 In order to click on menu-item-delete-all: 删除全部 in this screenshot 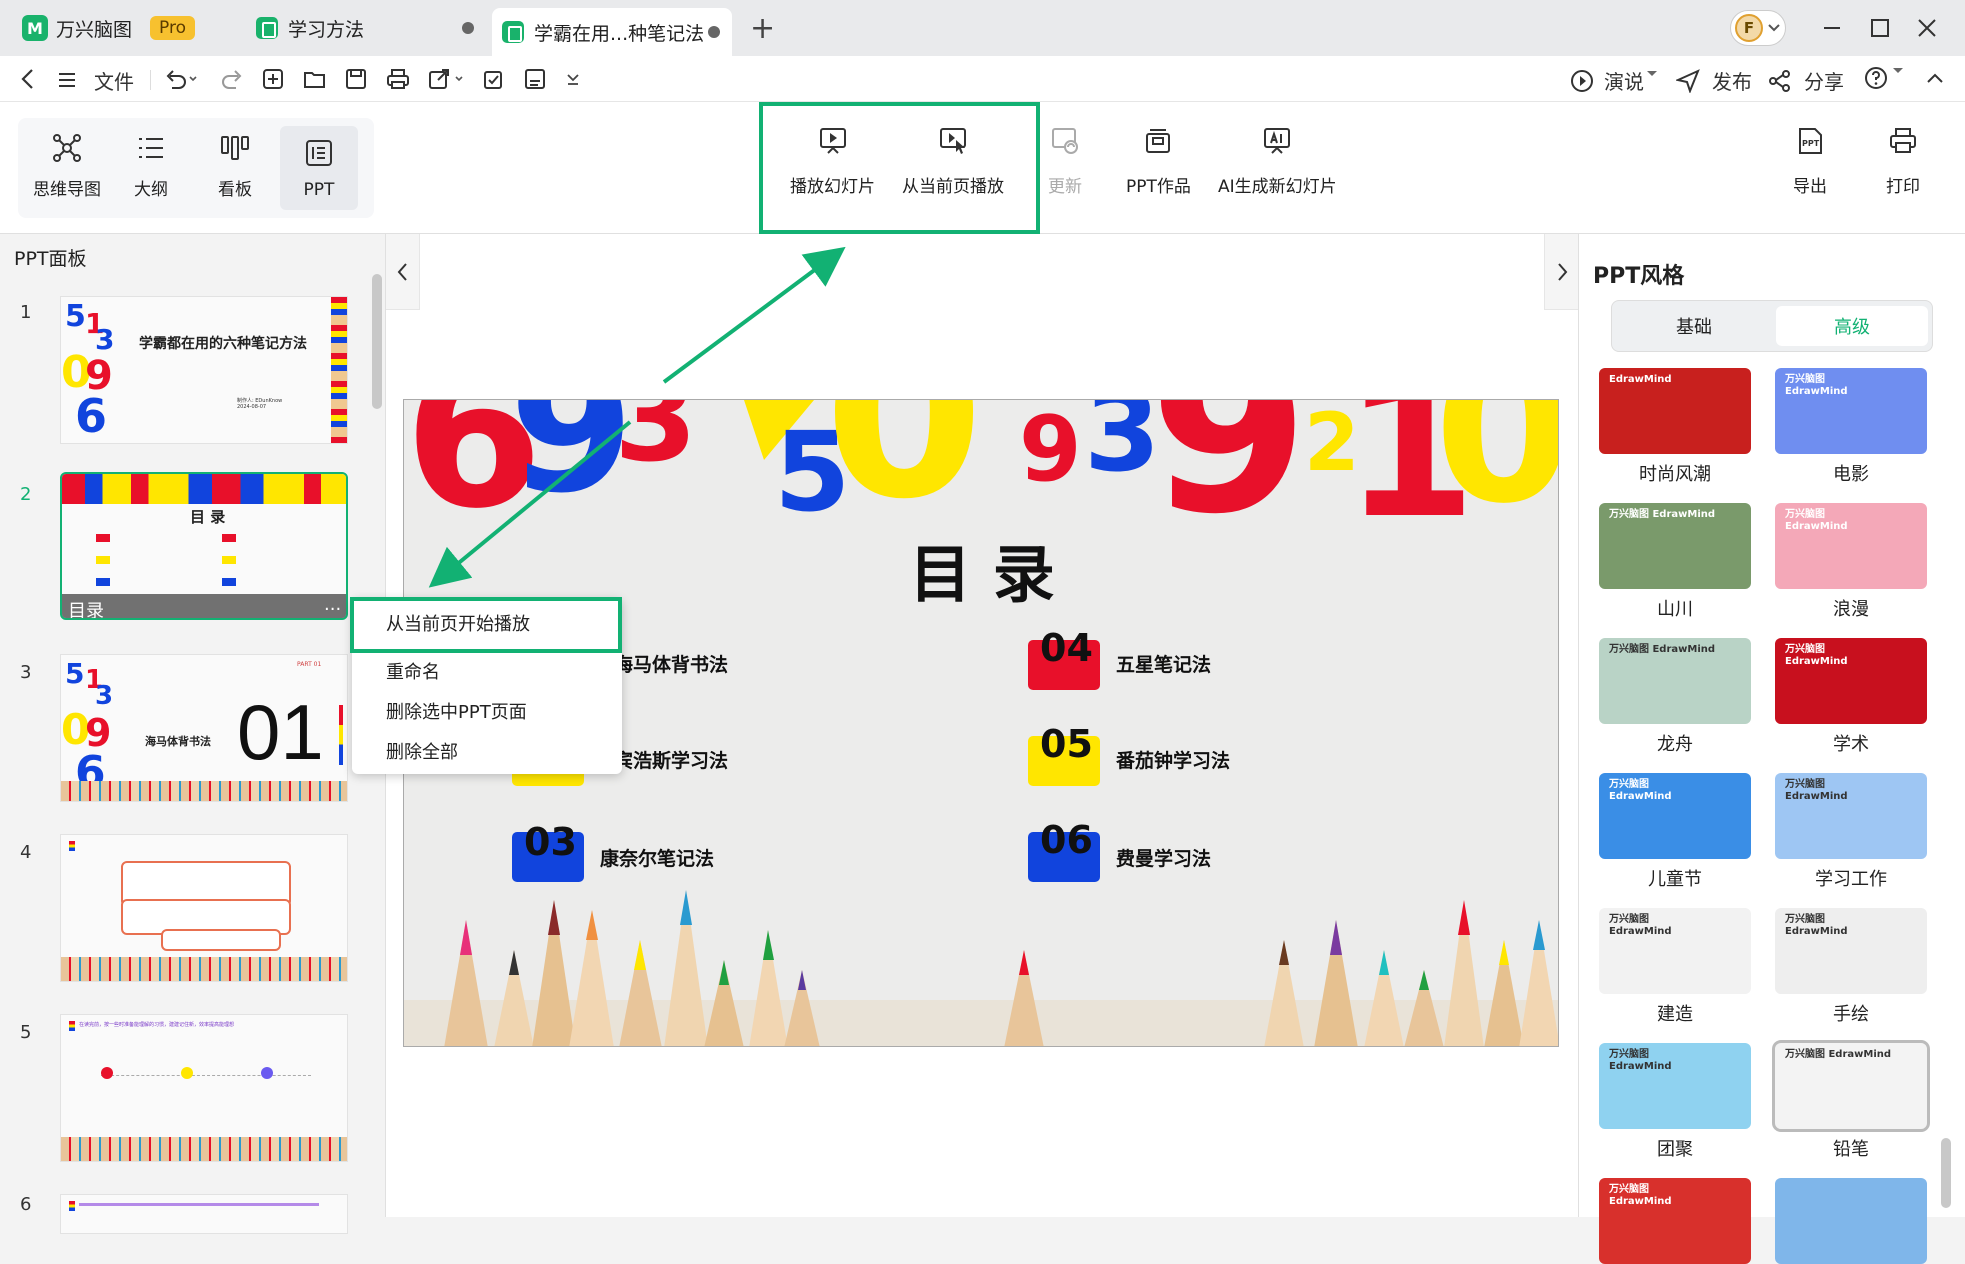, I will do `click(422, 751)`.